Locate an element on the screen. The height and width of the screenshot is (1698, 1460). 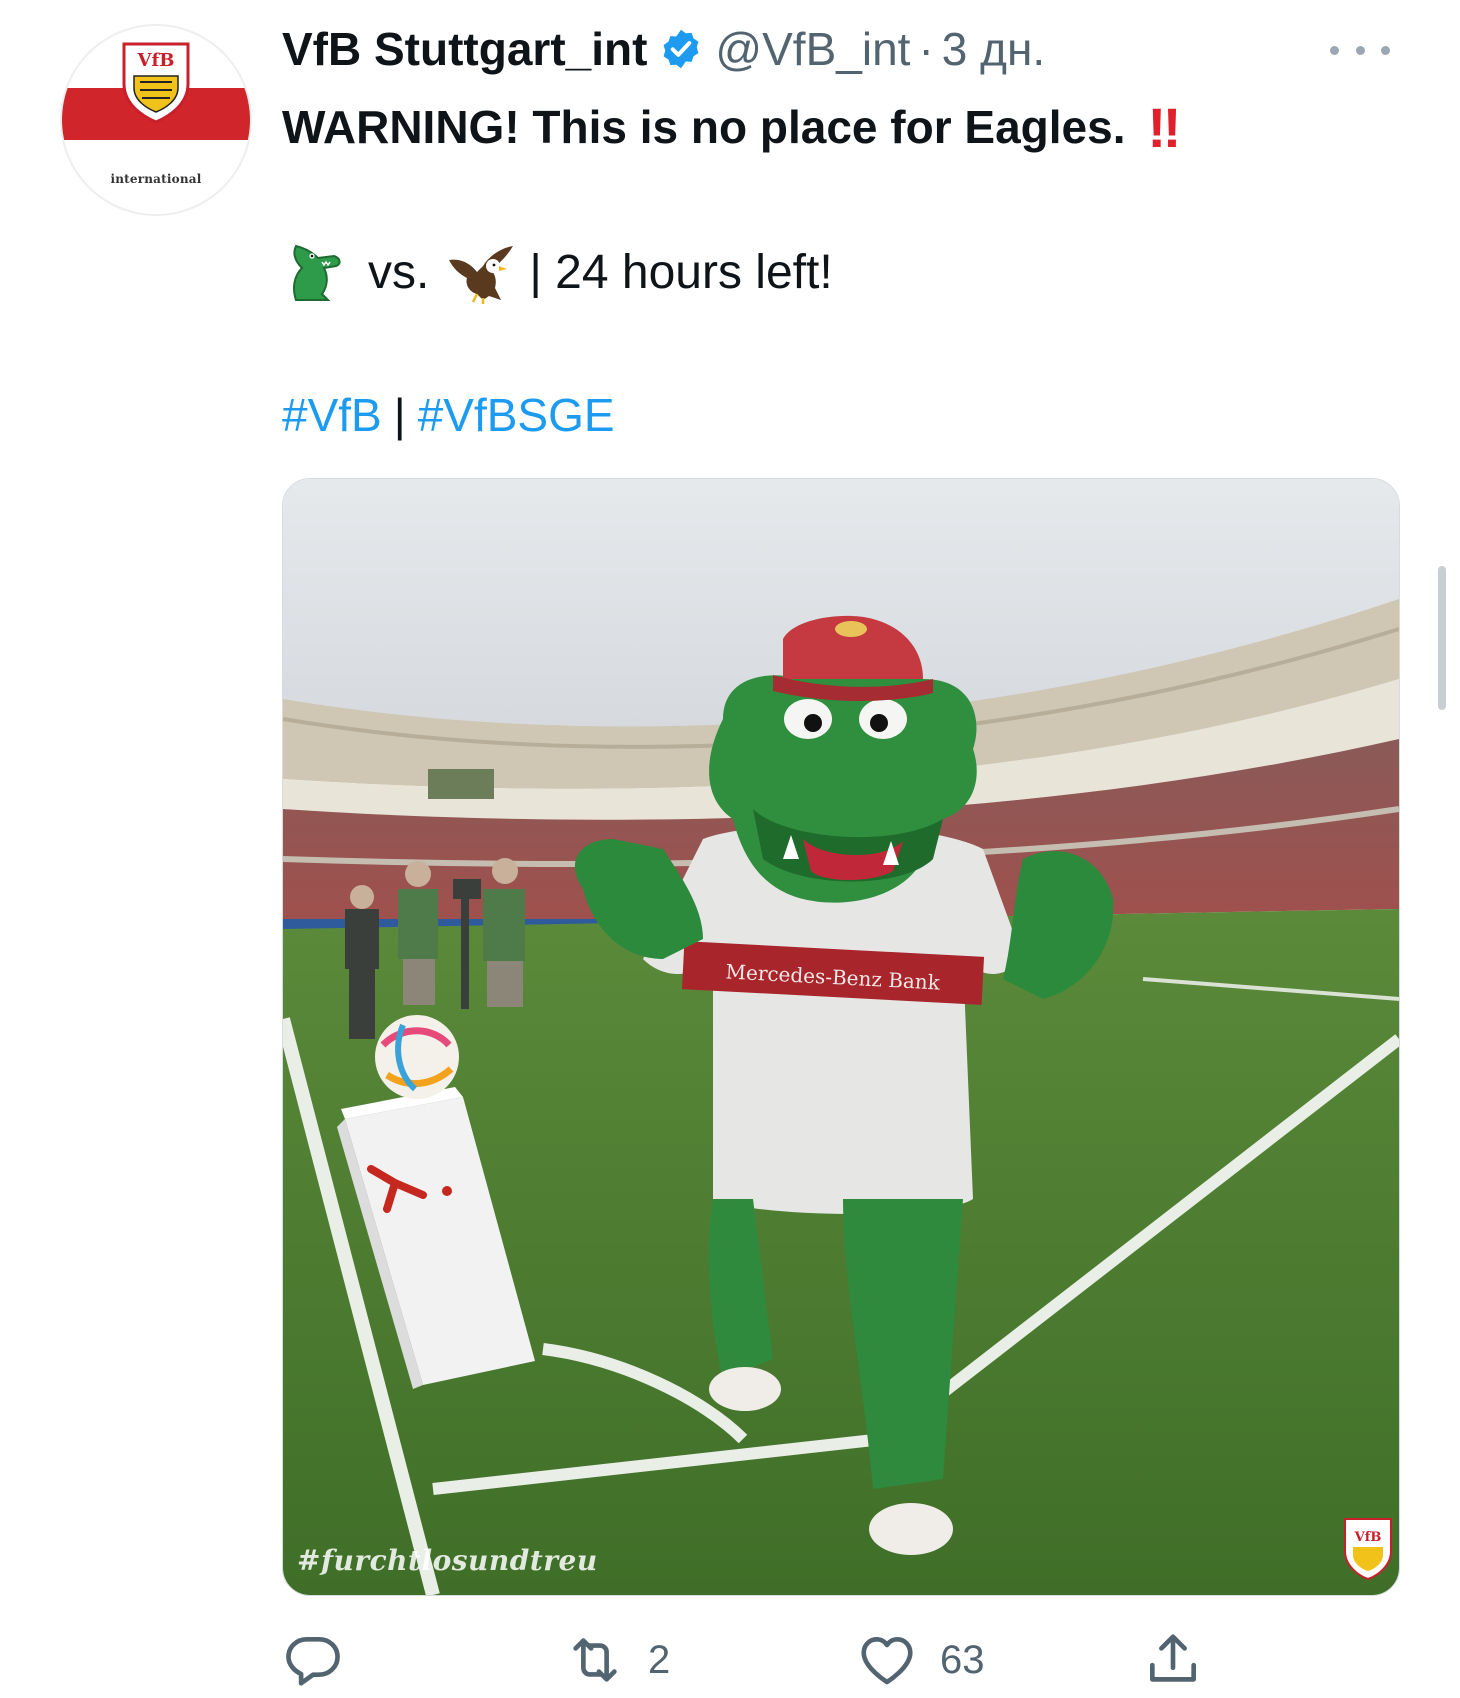
tweet-header: VfB Stuttgart_int @VfB_int · 3 дн. is located at coordinates (663, 49).